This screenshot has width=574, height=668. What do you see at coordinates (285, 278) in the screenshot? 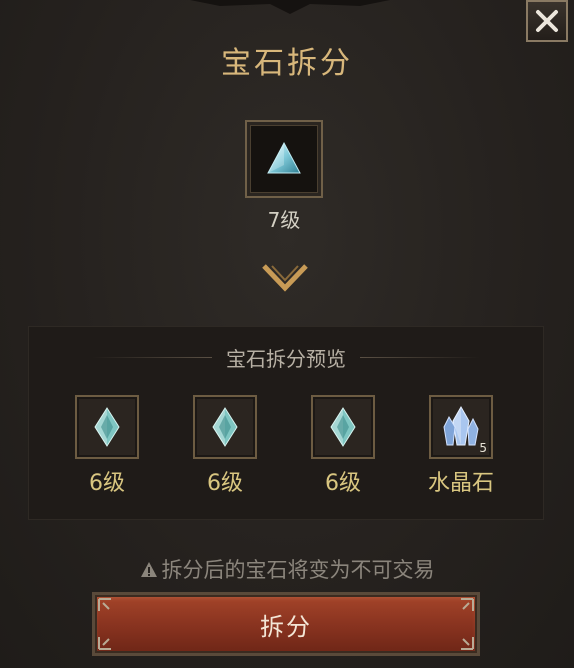
I see `chevron-down-icon` at bounding box center [285, 278].